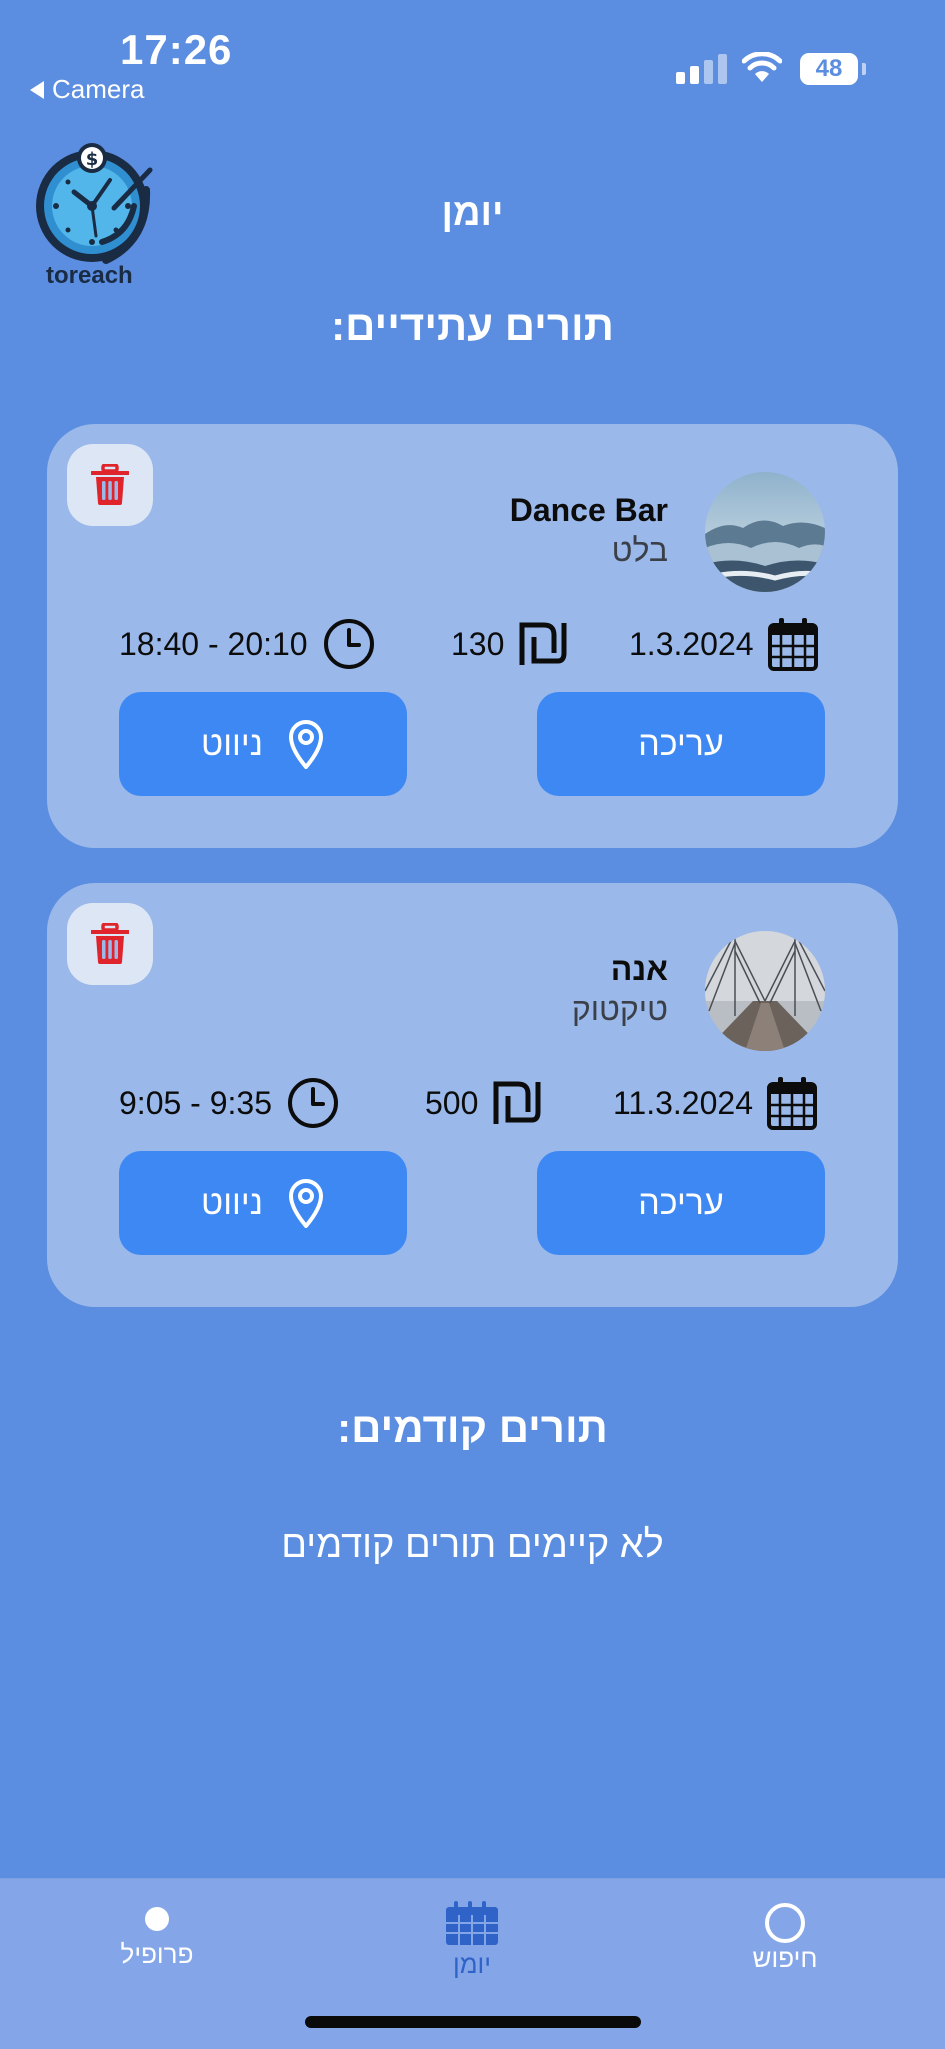  What do you see at coordinates (639, 550) in the screenshot?
I see `service-name: בלט` at bounding box center [639, 550].